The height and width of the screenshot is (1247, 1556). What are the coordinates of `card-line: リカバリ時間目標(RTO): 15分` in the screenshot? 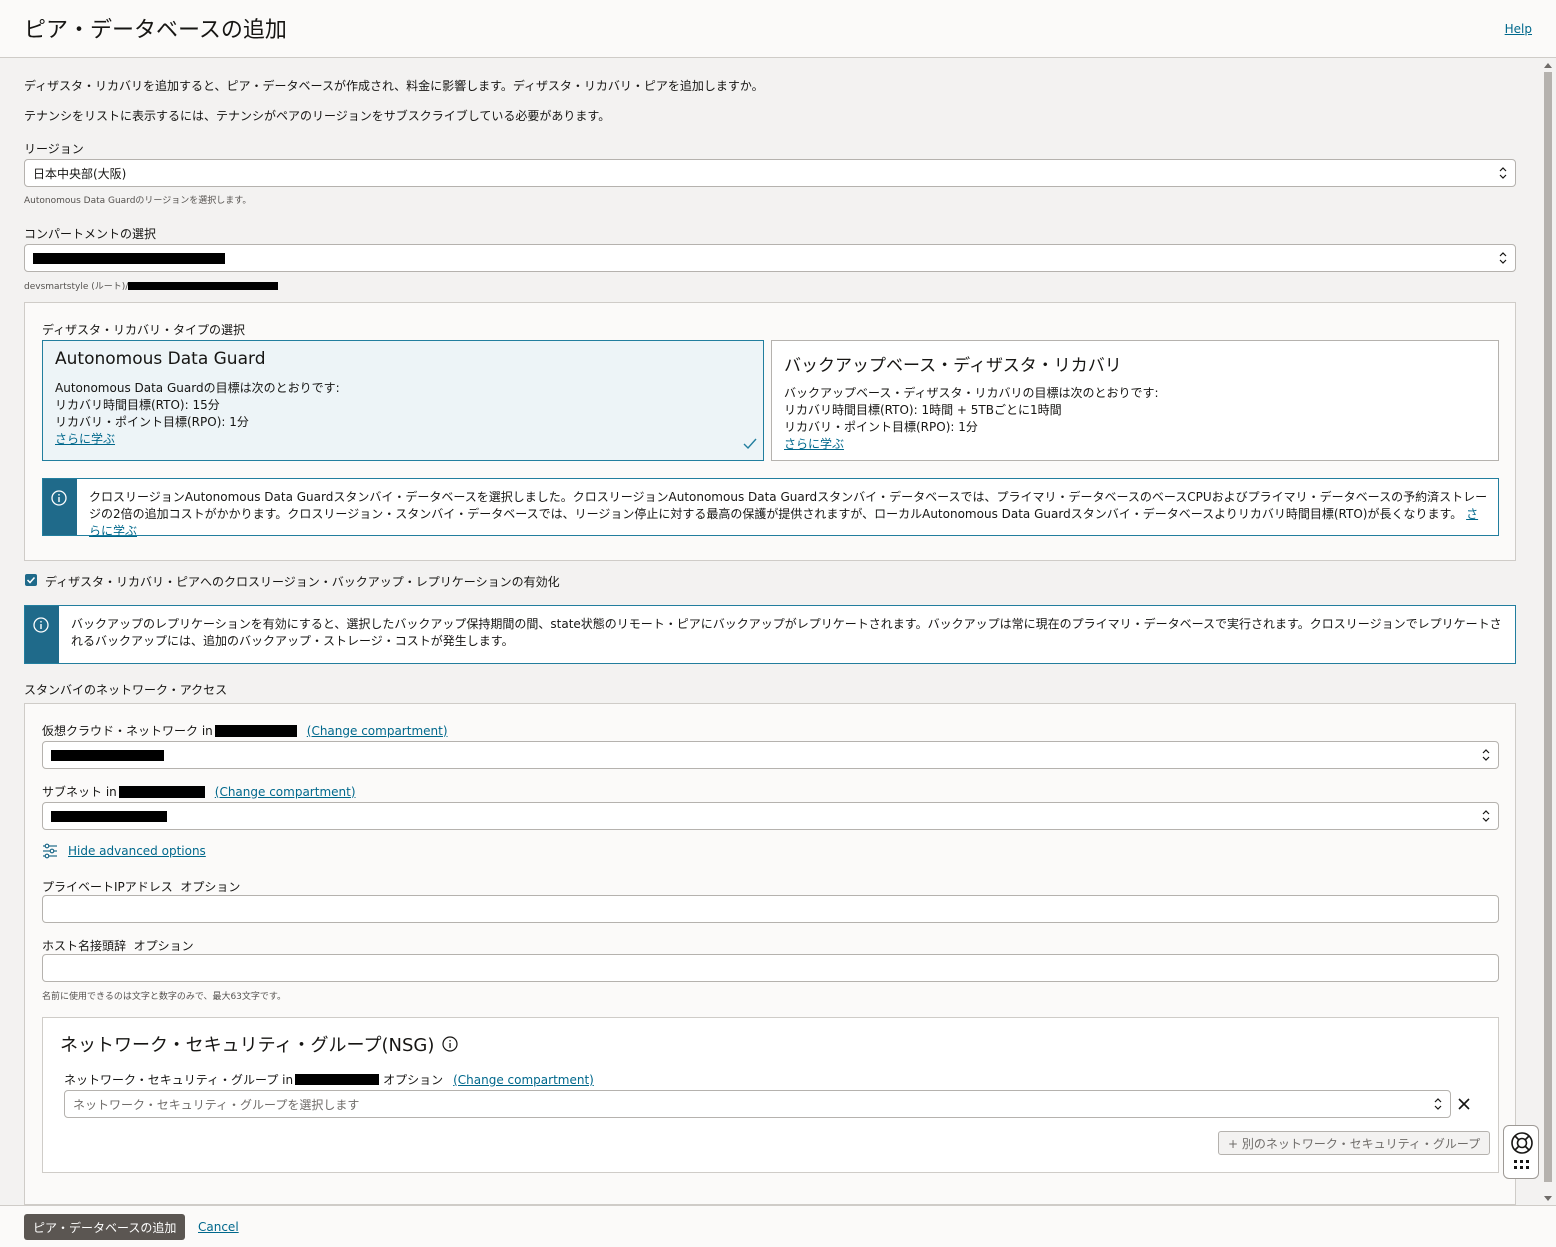 It's located at (137, 405).